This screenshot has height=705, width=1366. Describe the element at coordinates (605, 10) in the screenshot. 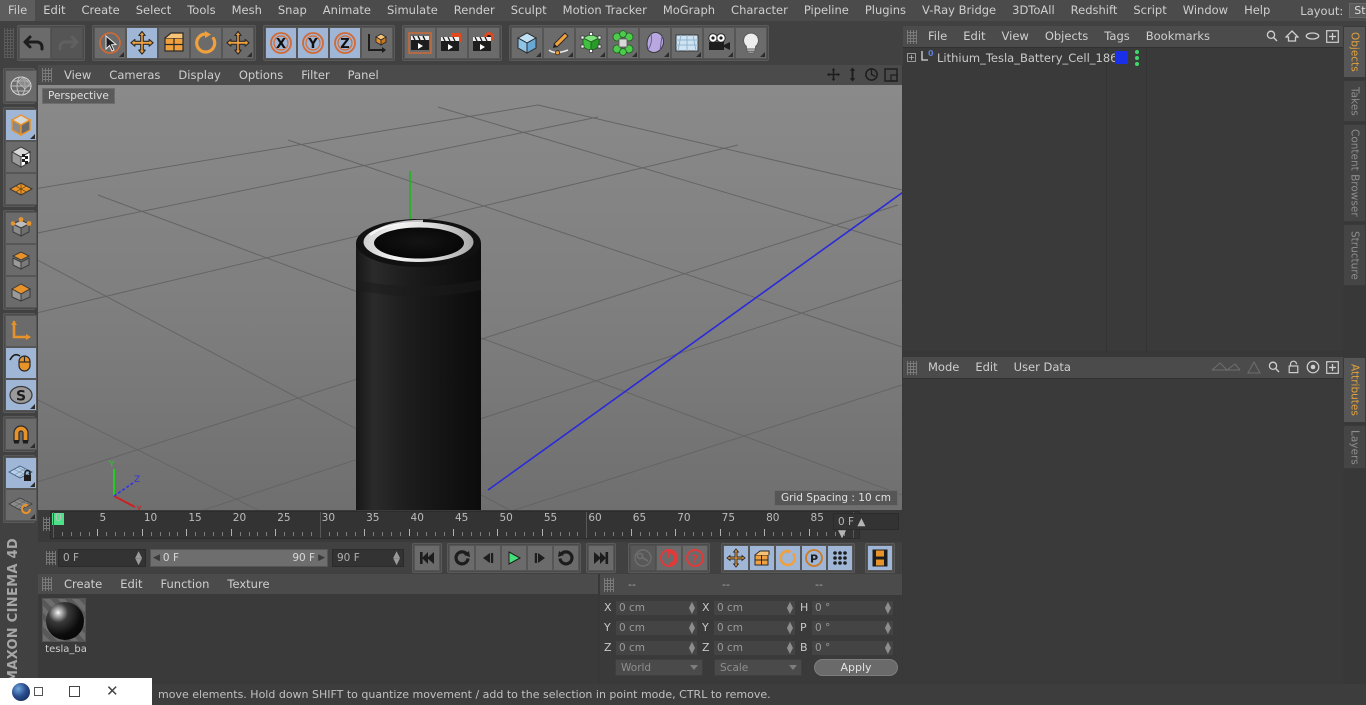

I see `menu-item-motion-tracker: Motion Tracker` at that location.